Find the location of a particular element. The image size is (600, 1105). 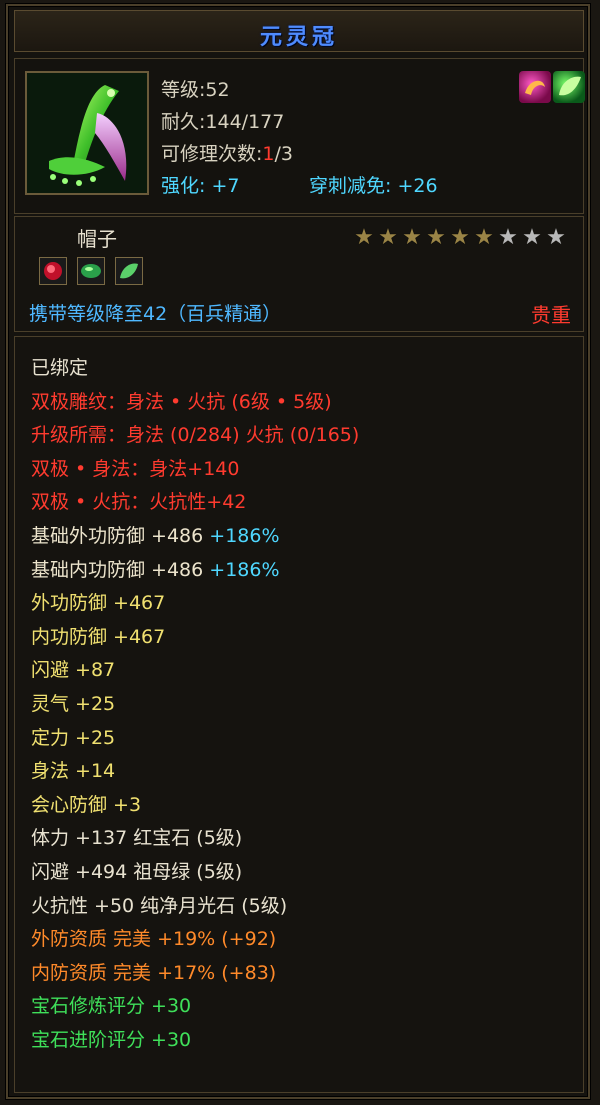

attribute-line: 外功防御 +467 is located at coordinates (98, 603).